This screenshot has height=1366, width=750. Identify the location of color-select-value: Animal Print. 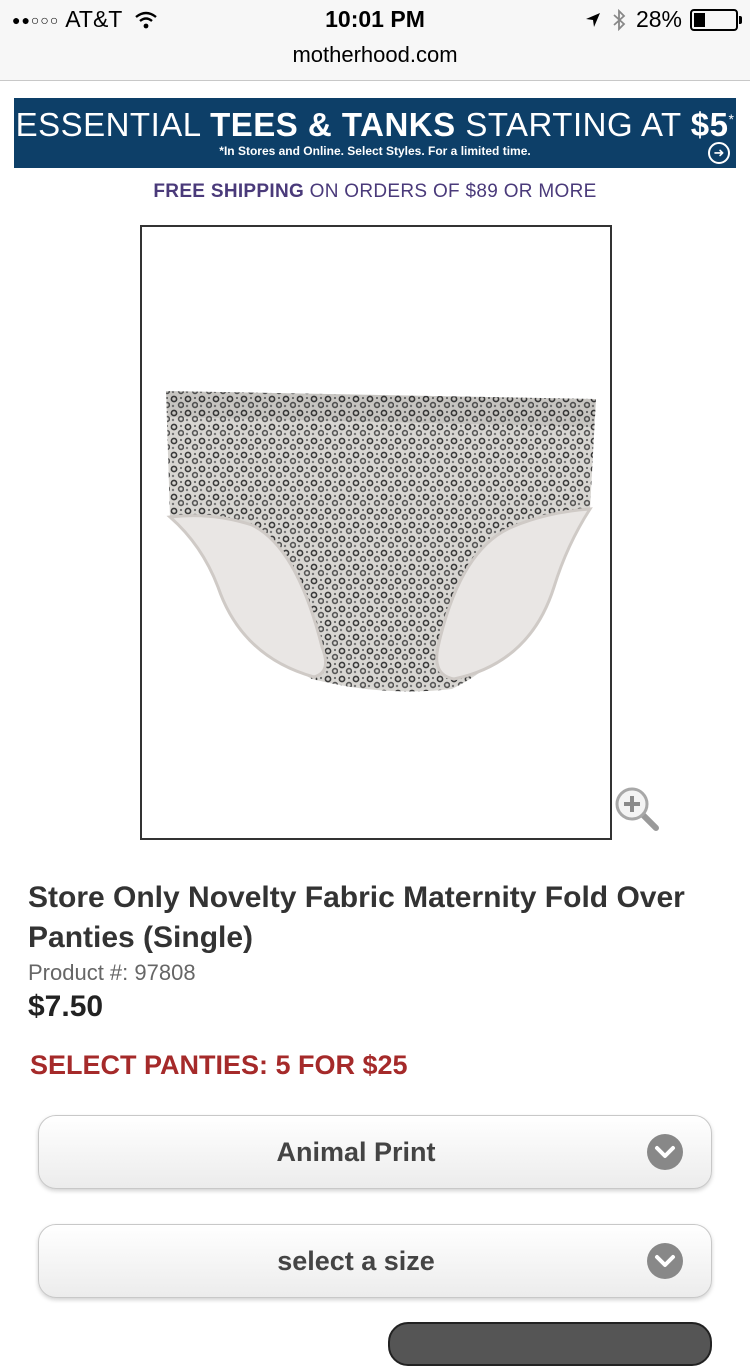
(356, 1152).